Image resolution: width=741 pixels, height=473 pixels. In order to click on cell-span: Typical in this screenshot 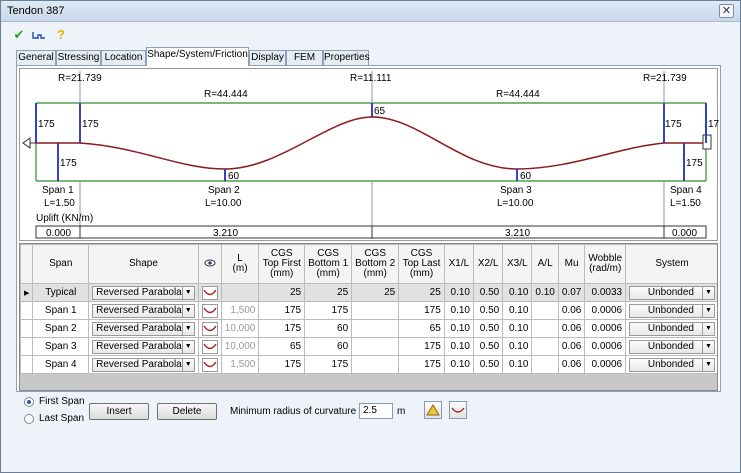, I will do `click(61, 292)`.